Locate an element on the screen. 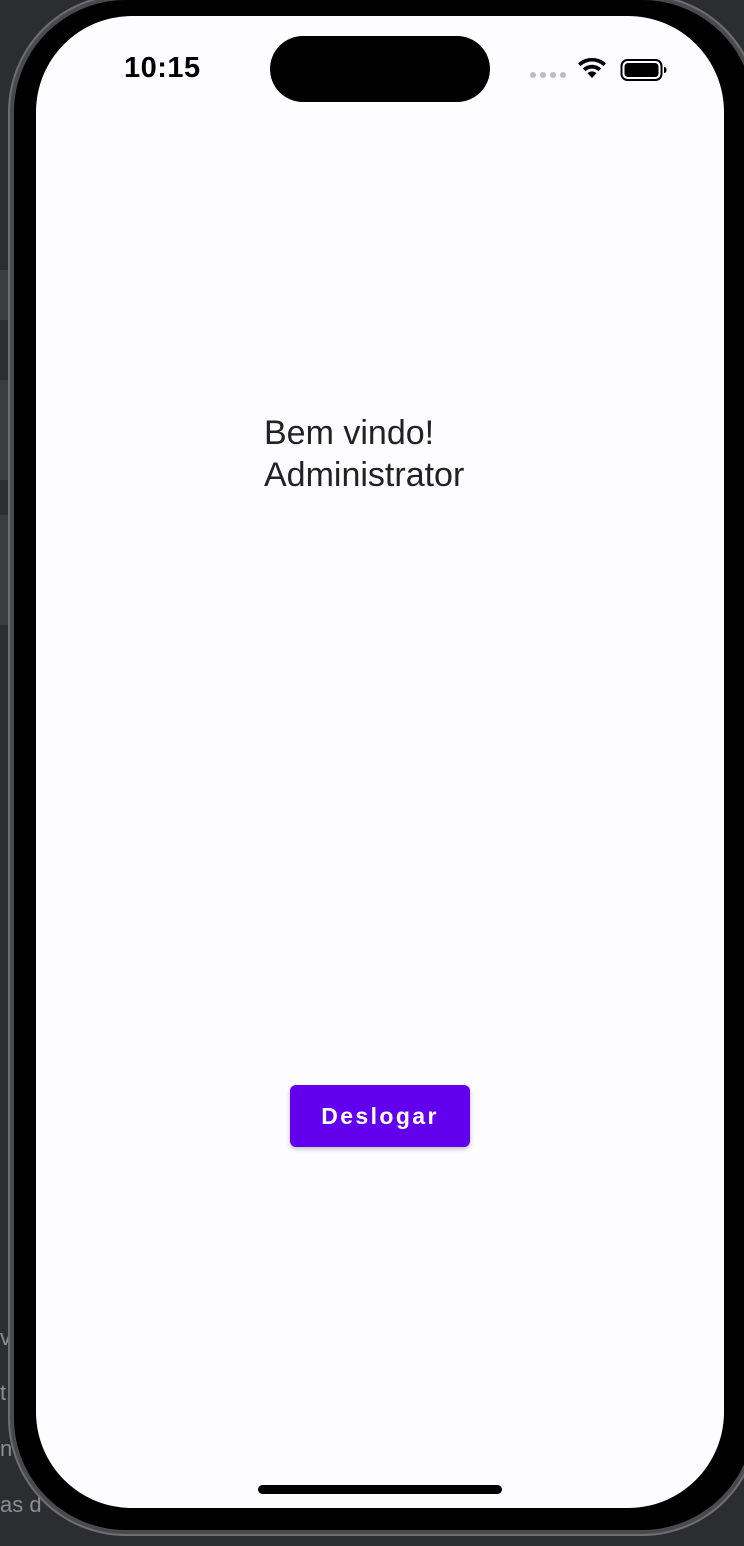 The image size is (744, 1546). user-name: Administrator is located at coordinates (364, 475).